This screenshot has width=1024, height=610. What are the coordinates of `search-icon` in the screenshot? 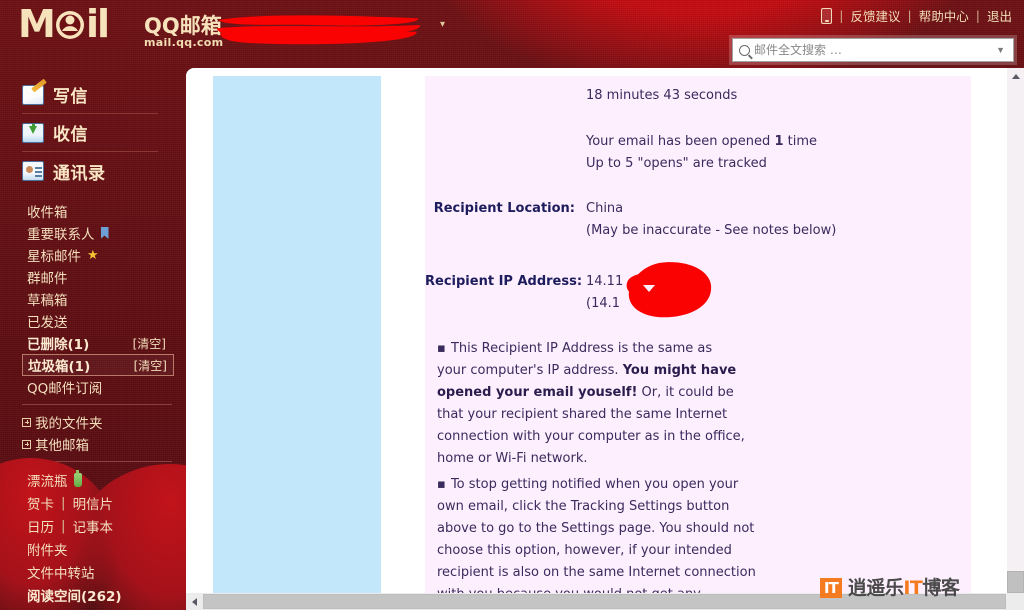 It's located at (744, 50).